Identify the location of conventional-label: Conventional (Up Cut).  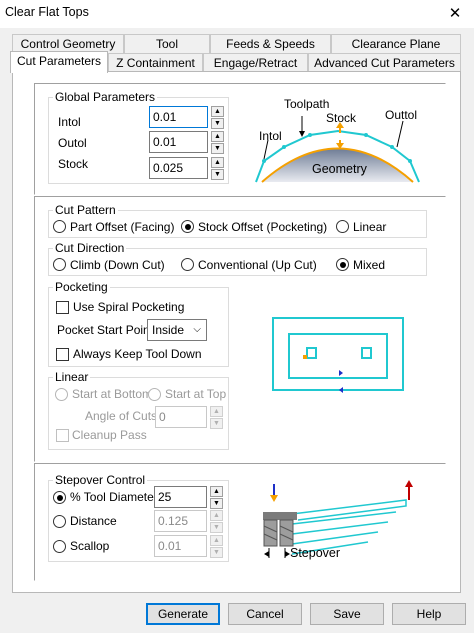
(257, 265).